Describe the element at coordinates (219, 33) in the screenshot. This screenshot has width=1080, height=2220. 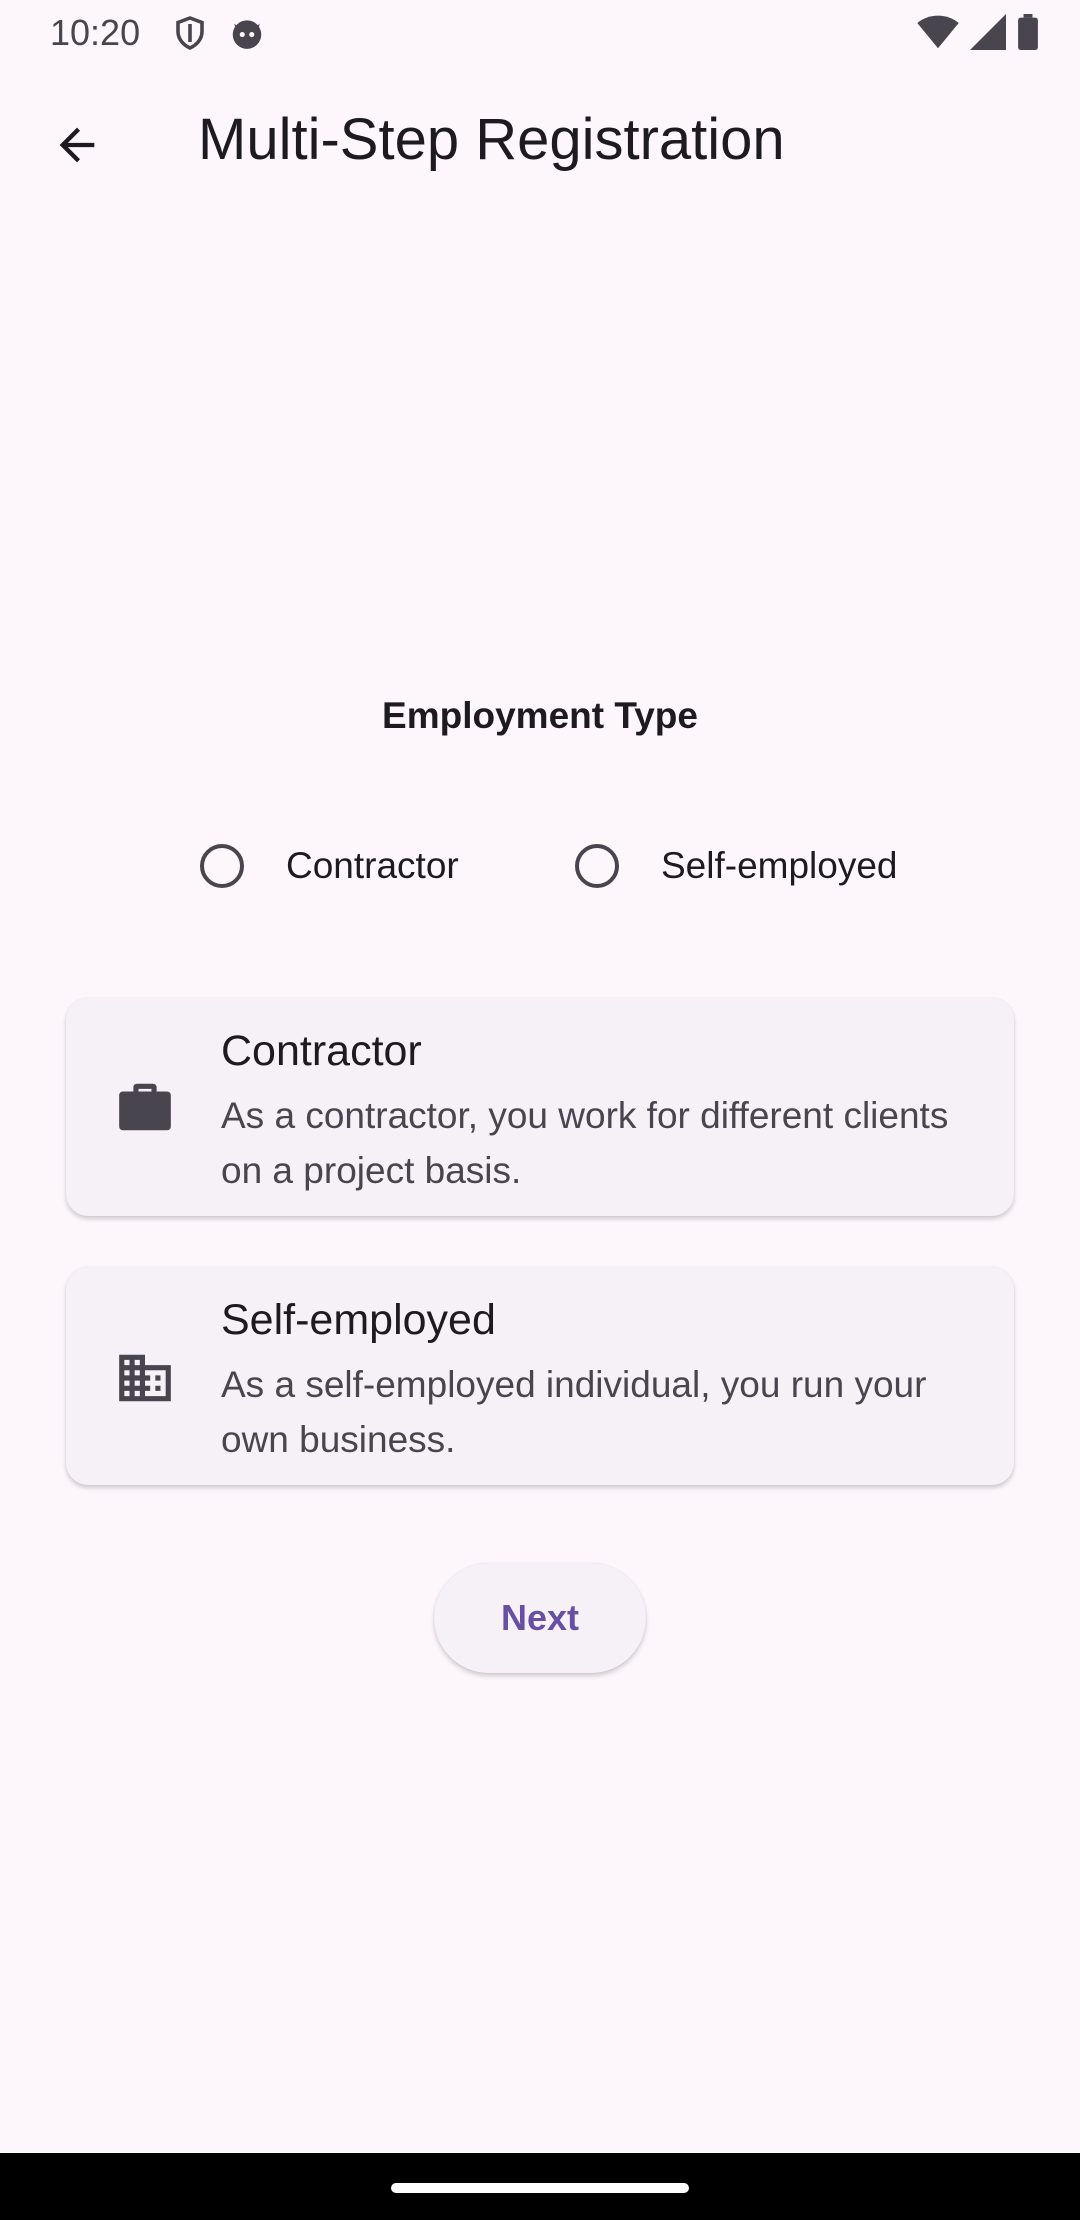
I see `status-left-icons` at that location.